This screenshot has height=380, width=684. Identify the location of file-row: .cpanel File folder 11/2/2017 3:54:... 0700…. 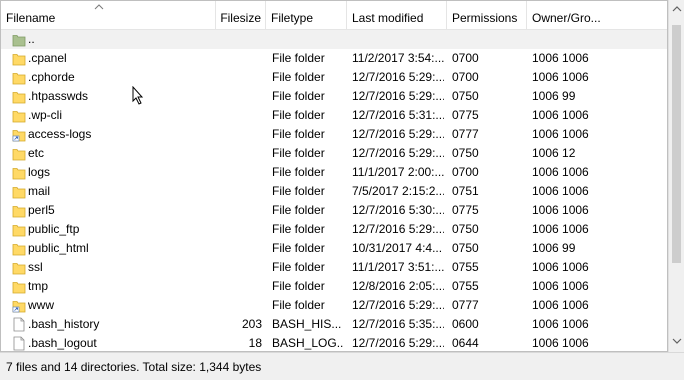
(334, 58).